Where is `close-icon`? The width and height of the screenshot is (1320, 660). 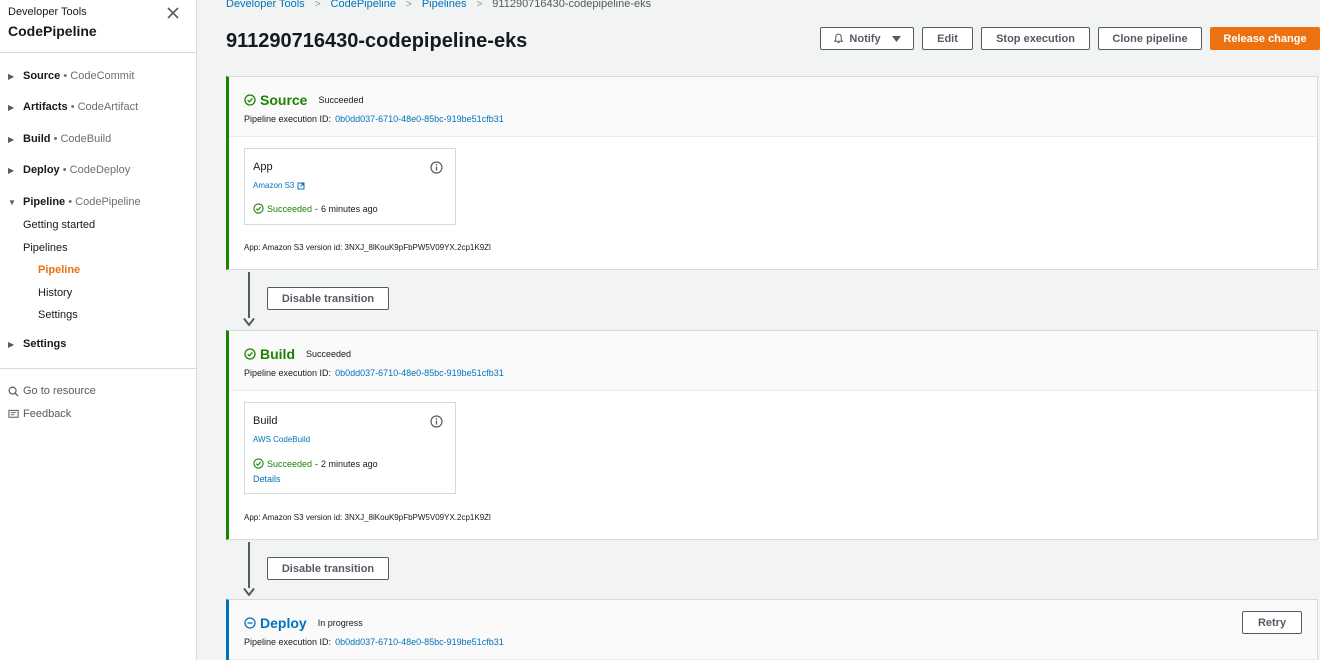 close-icon is located at coordinates (173, 13).